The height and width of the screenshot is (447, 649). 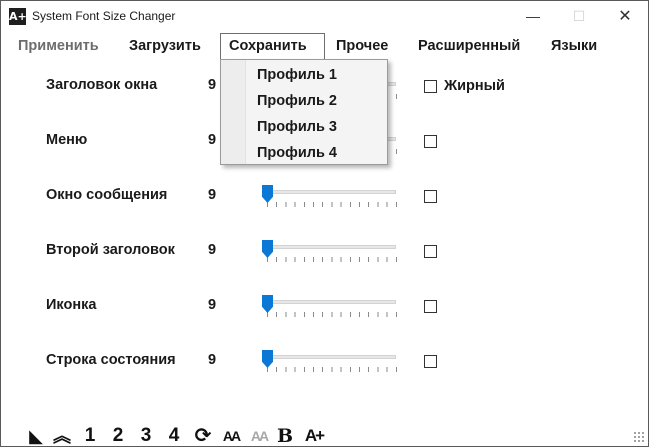 I want to click on slider-message-box, so click(x=330, y=196).